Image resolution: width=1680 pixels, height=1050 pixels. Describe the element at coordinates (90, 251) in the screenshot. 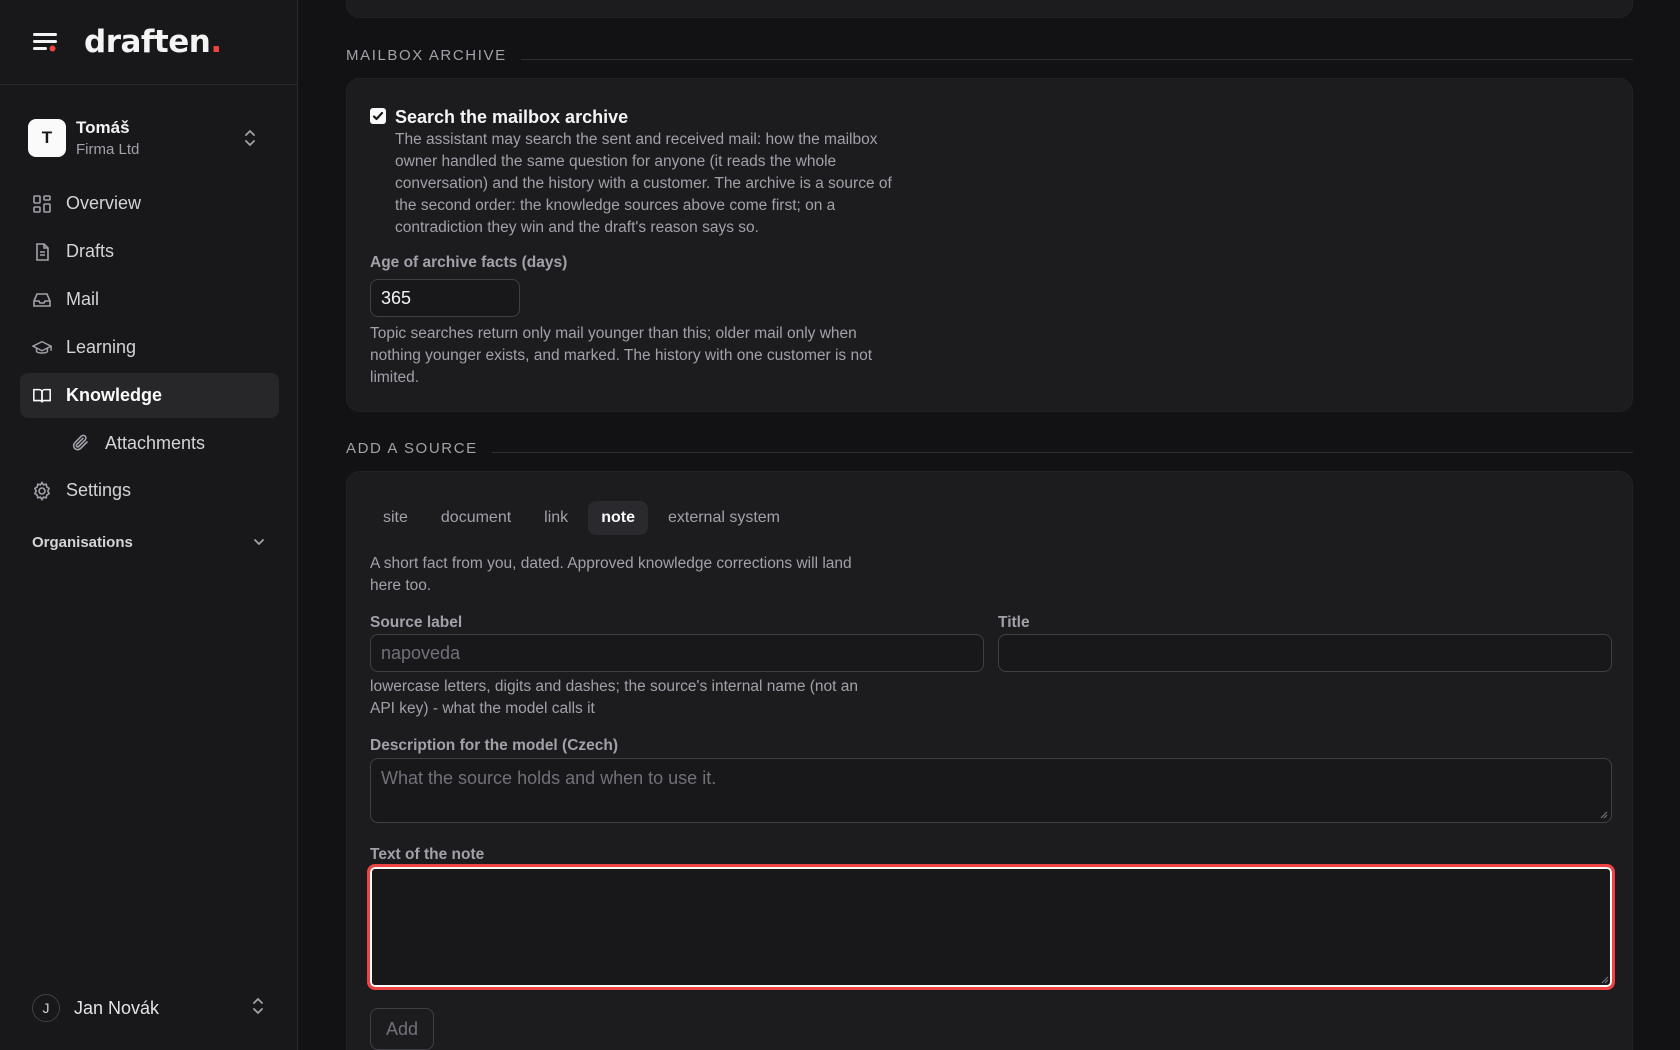

I see `nav-label: Drafts` at that location.